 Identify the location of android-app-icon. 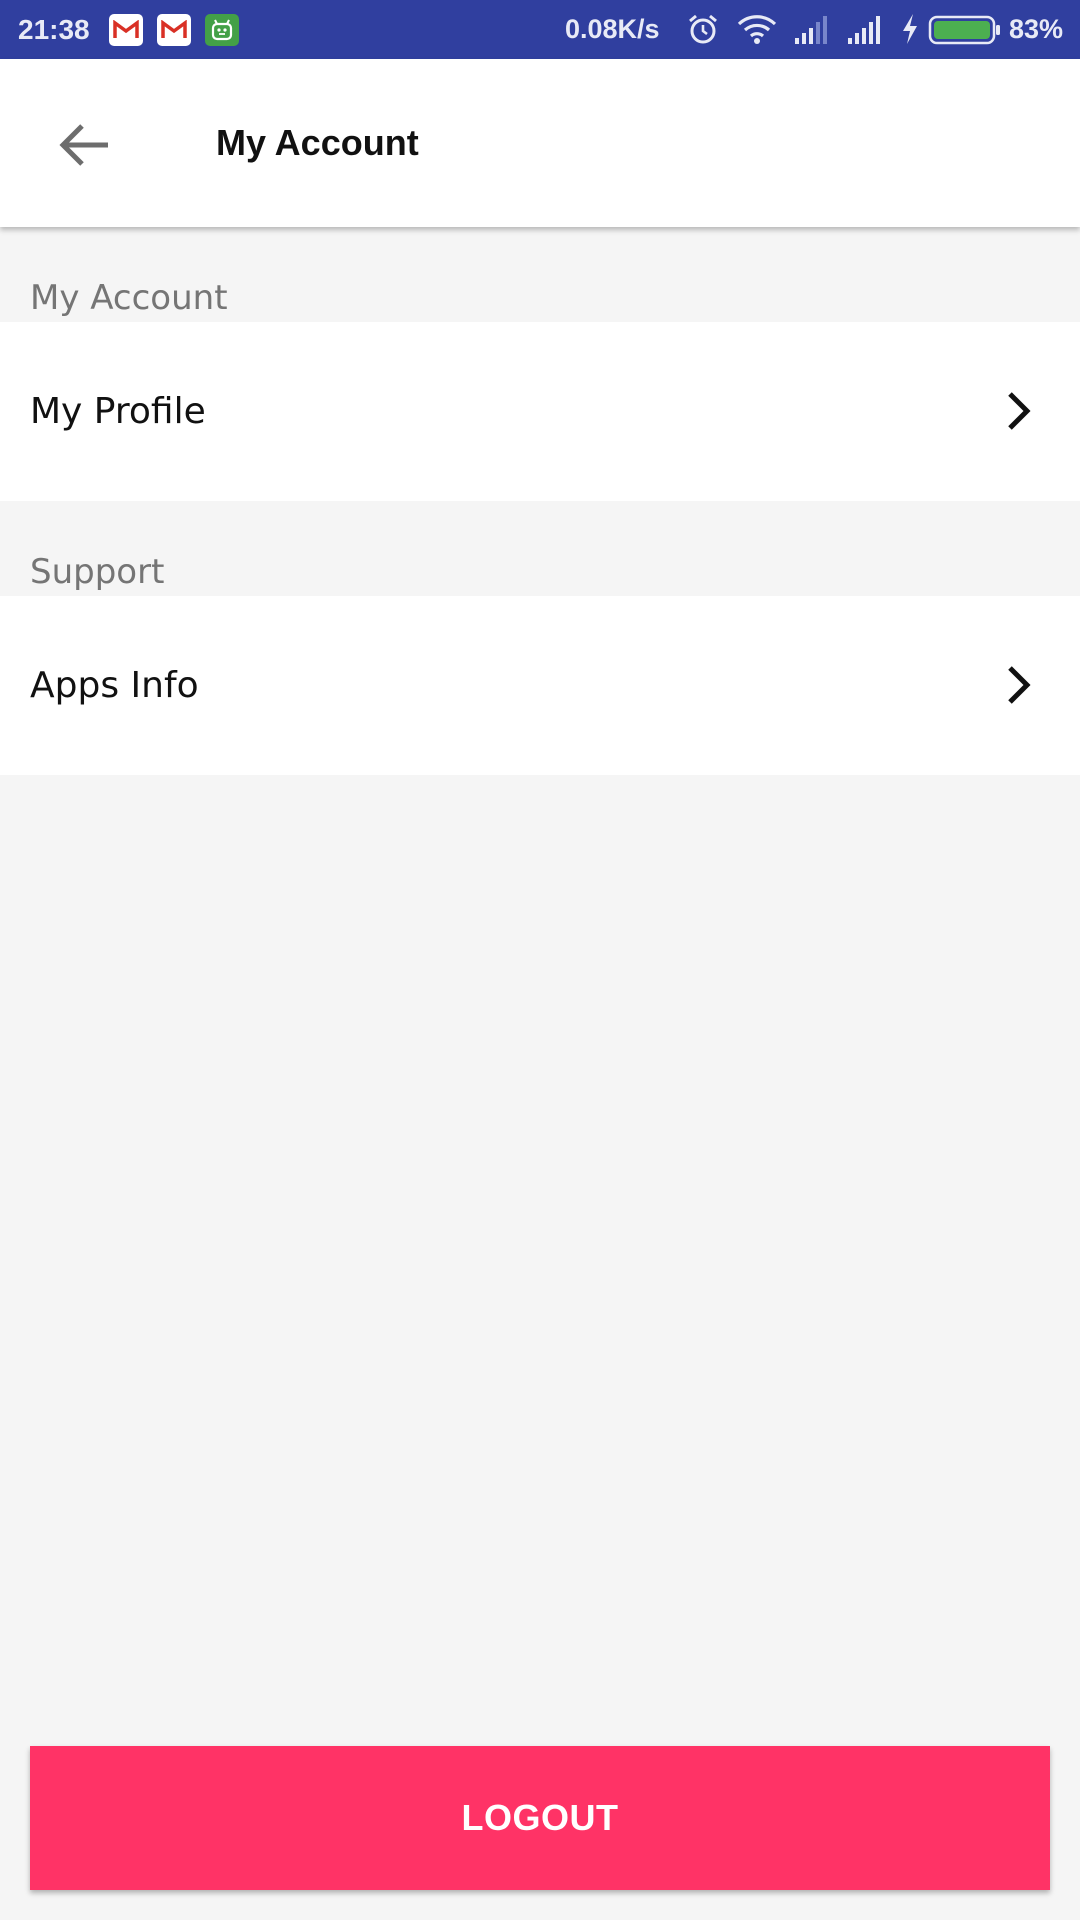
(222, 30).